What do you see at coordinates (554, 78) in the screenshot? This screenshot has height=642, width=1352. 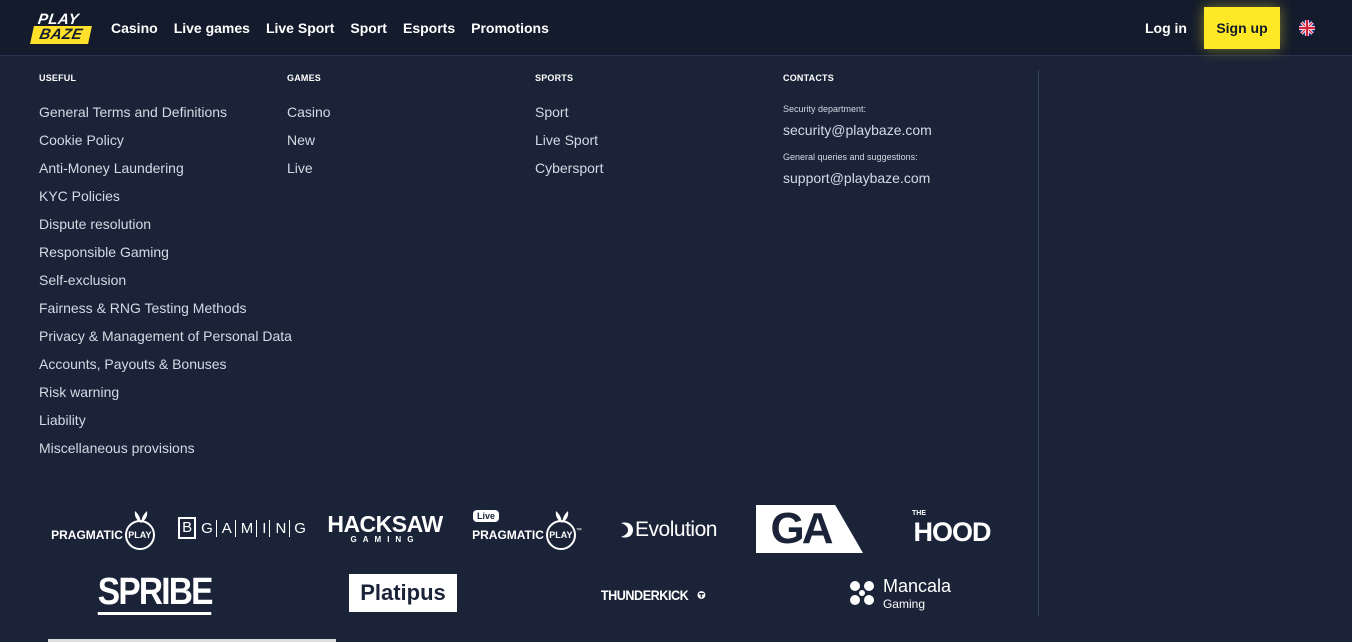 I see `sports-title: SPORTS` at bounding box center [554, 78].